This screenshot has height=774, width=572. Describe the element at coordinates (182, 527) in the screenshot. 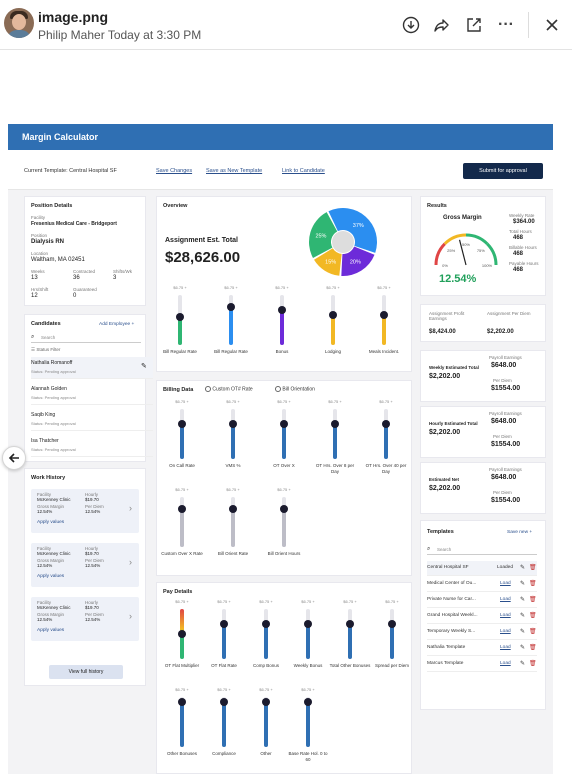

I see `slider-control: $6.75 + Custom Over X Rate` at that location.